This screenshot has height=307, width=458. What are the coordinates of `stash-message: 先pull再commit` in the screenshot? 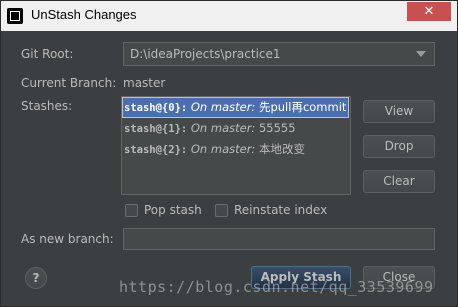 It's located at (302, 107).